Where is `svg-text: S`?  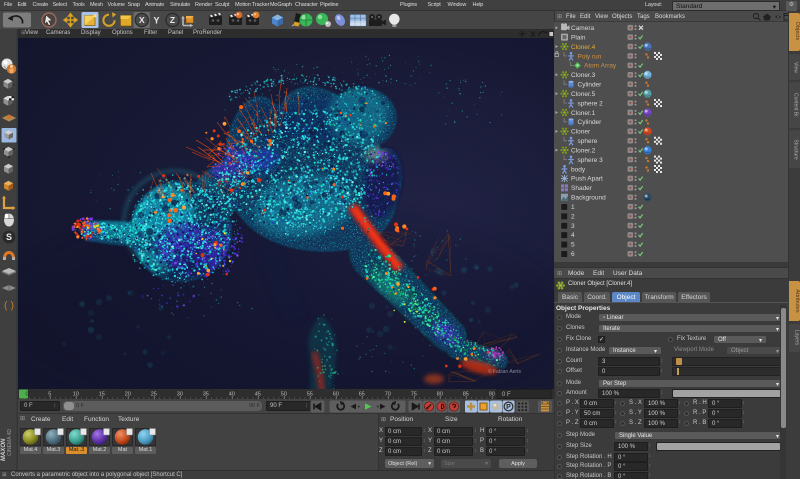
svg-text: S is located at coordinates (9, 237).